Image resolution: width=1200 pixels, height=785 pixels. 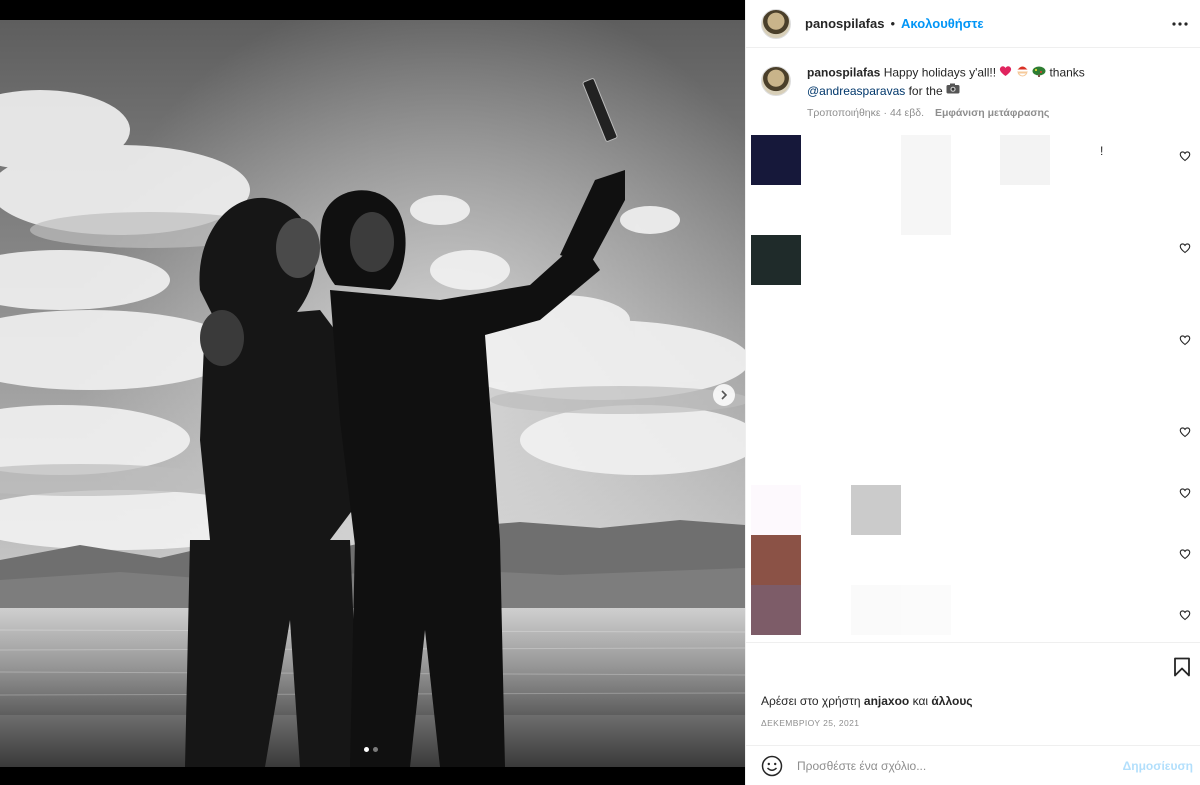 I want to click on next-slide-button, so click(x=724, y=395).